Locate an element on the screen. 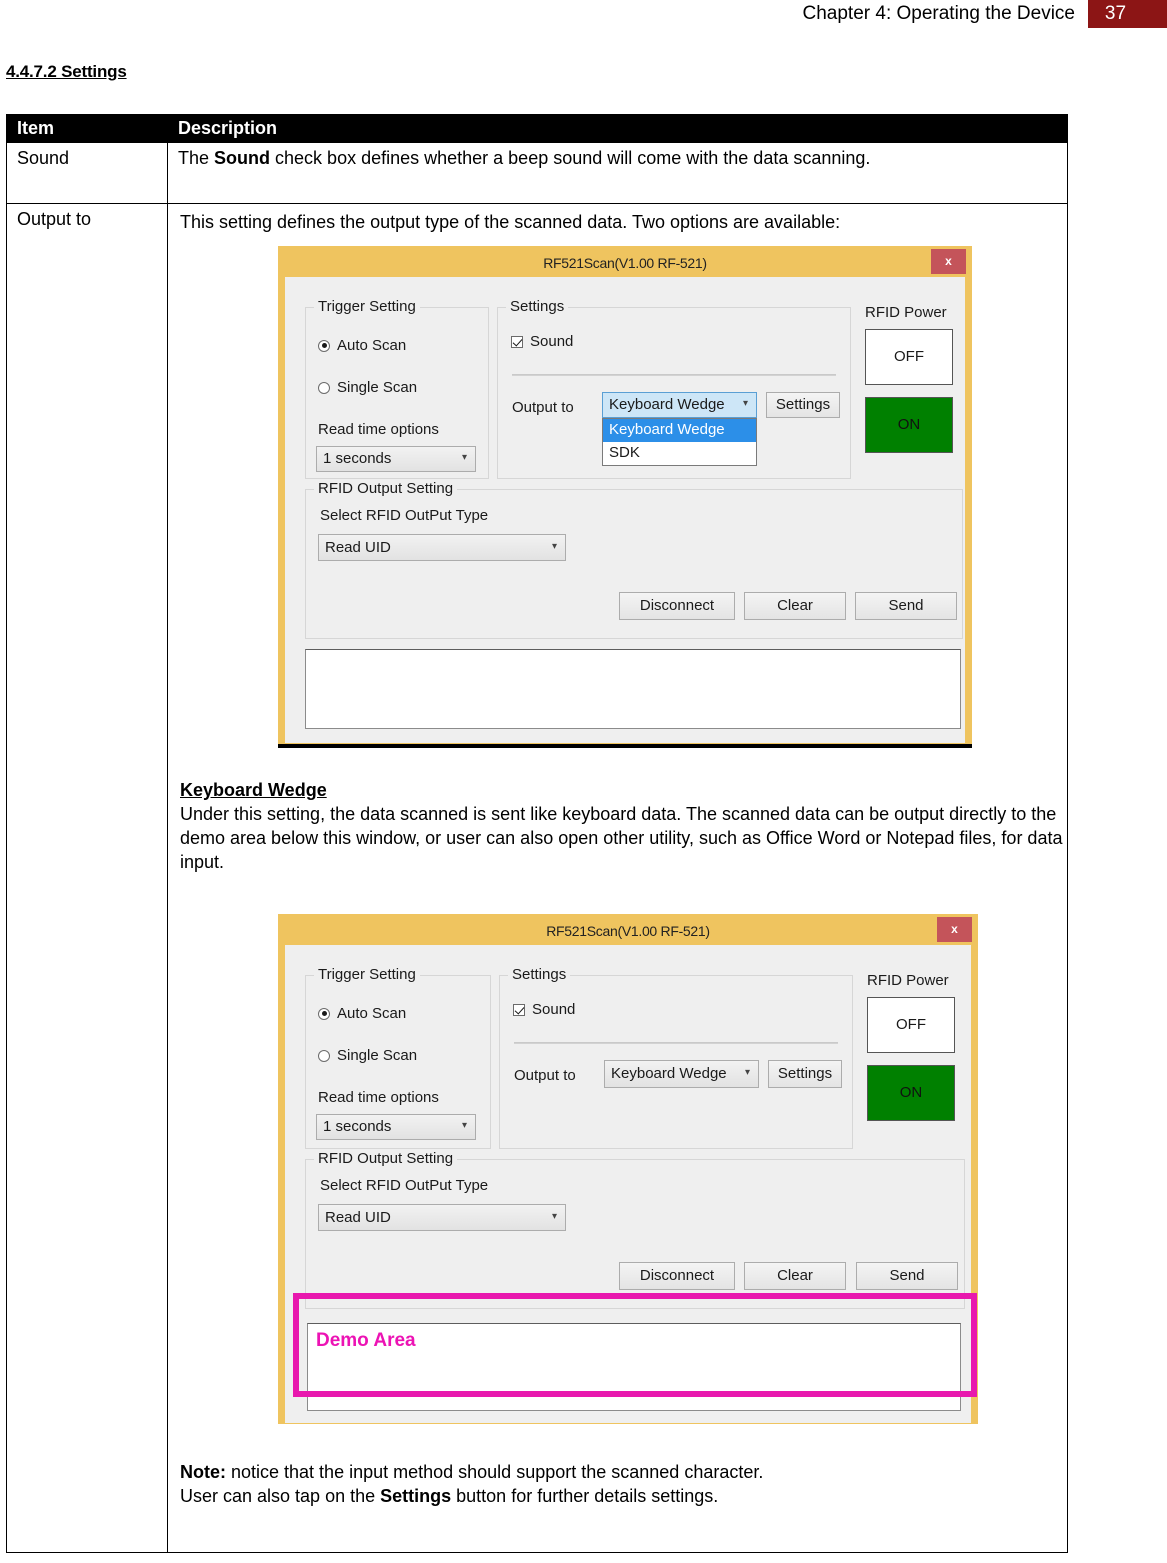 The image size is (1167, 1563). keyboard-wedge-title: Keyboard Wedge is located at coordinates (253, 790).